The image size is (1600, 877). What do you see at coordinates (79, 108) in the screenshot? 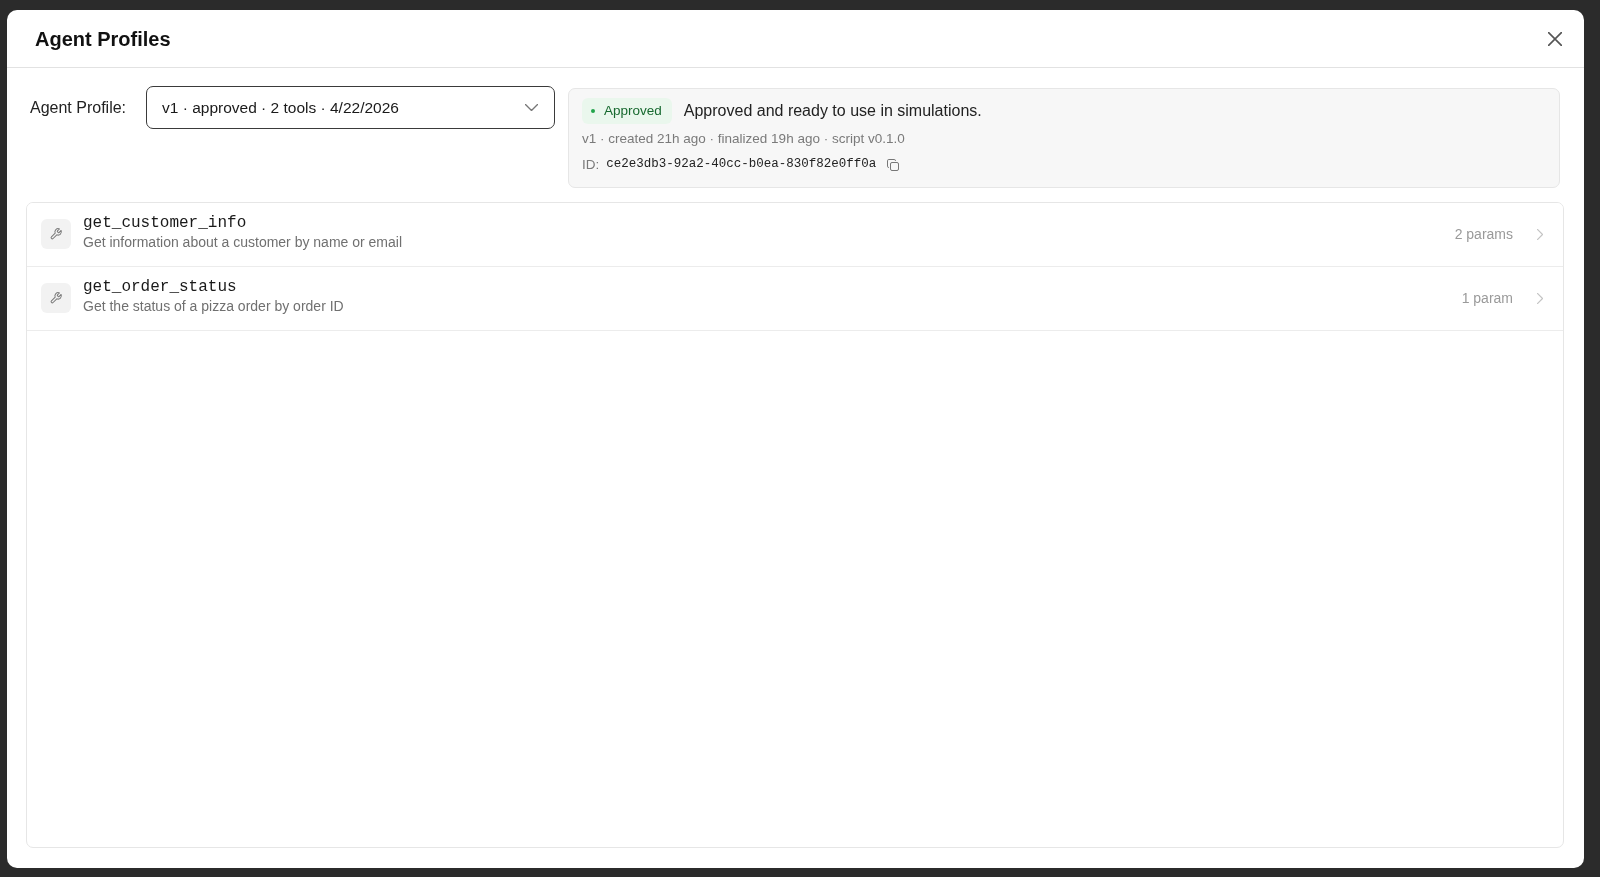
I see `agent-profile-label: Agent Profile:` at bounding box center [79, 108].